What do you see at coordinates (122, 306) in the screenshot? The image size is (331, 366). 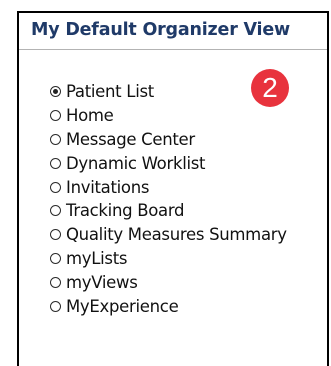 I see `radio-option-label: MyExperience` at bounding box center [122, 306].